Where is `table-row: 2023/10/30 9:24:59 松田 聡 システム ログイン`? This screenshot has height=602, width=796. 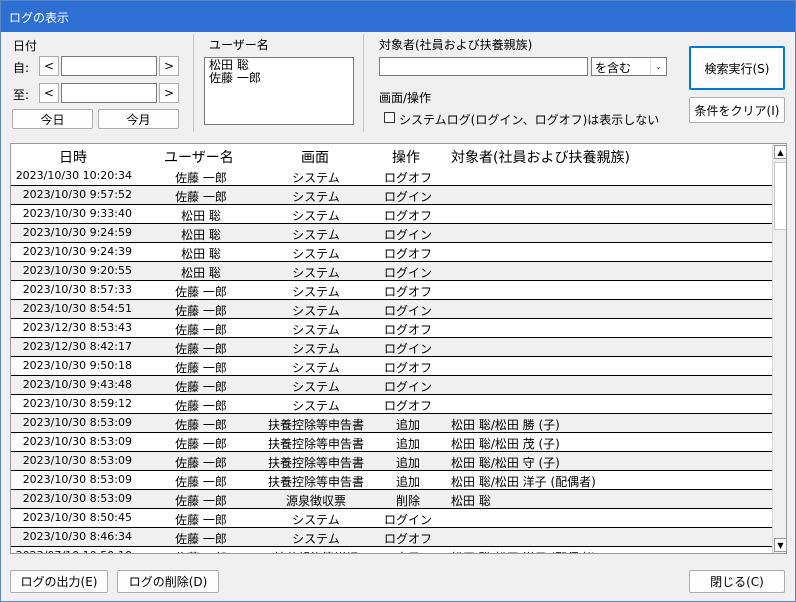 table-row: 2023/10/30 9:24:59 松田 聡 システム ログイン is located at coordinates (391, 233).